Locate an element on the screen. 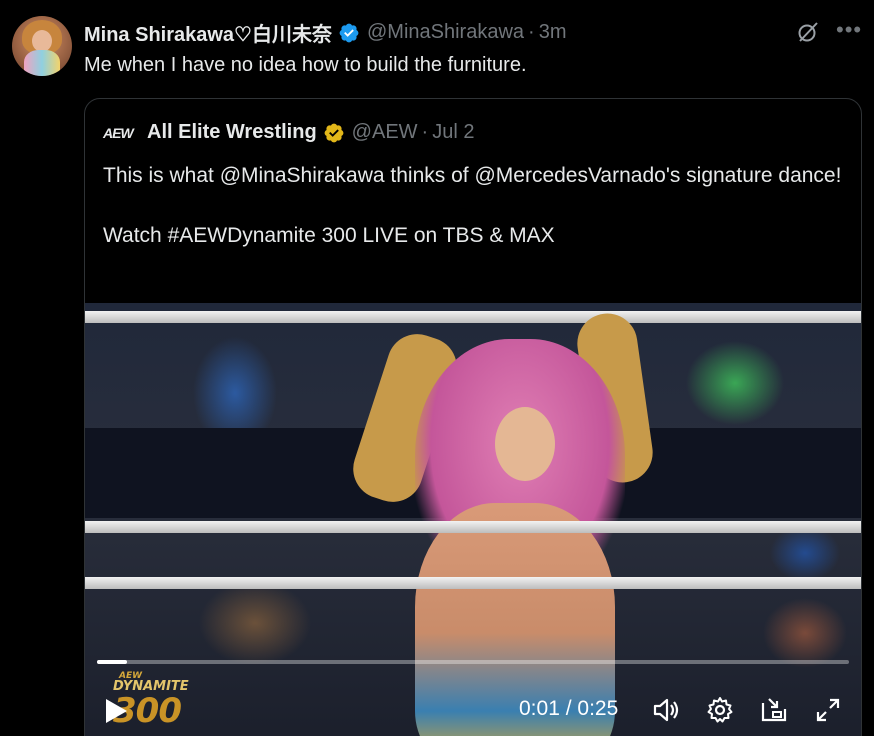 Image resolution: width=874 pixels, height=736 pixels. duration: 0:25 is located at coordinates (598, 708).